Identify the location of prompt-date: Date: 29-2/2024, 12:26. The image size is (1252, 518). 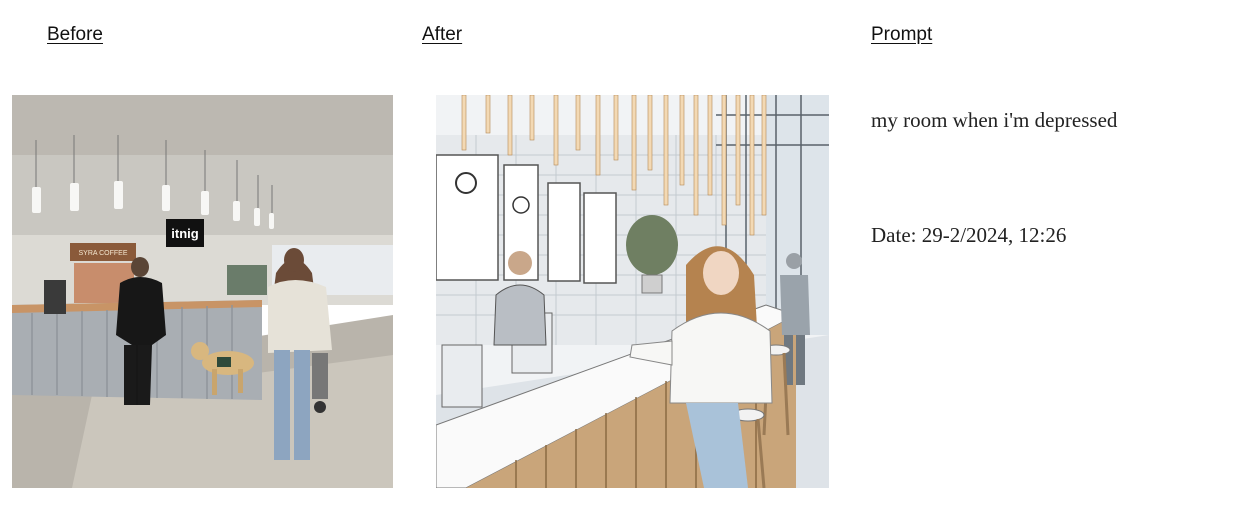
(969, 235).